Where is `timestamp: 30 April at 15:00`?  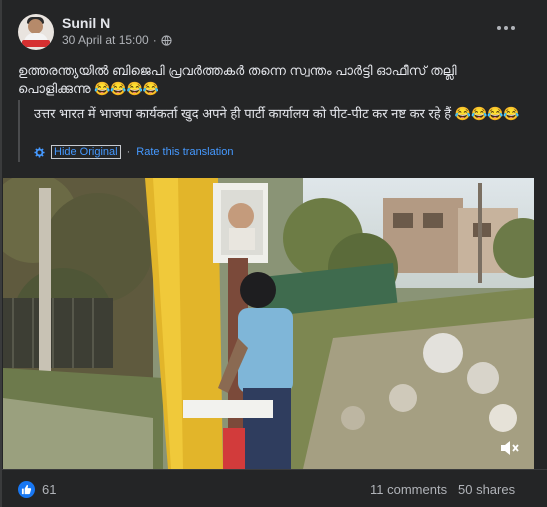 timestamp: 30 April at 15:00 is located at coordinates (105, 40).